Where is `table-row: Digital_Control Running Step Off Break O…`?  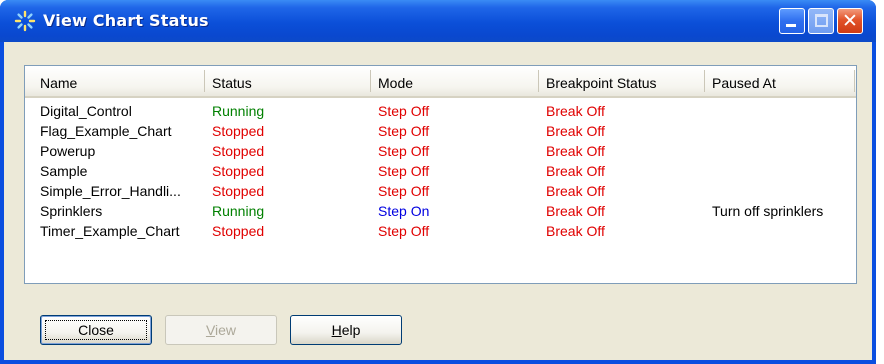 table-row: Digital_Control Running Step Off Break O… is located at coordinates (440, 111).